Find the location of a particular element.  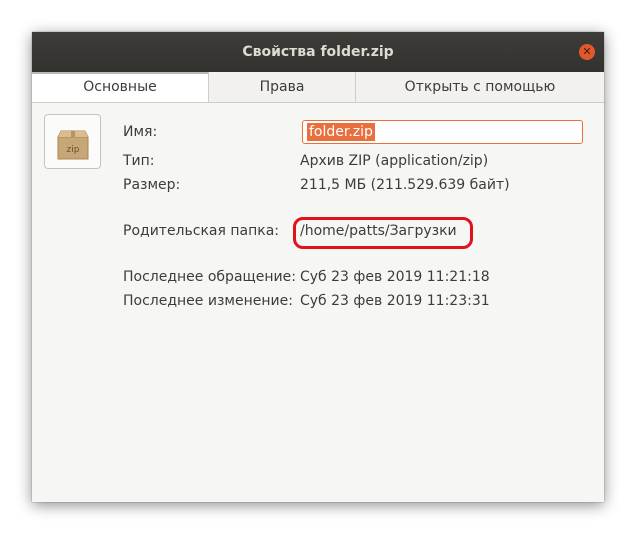

tab-basic: Основные is located at coordinates (120, 87).